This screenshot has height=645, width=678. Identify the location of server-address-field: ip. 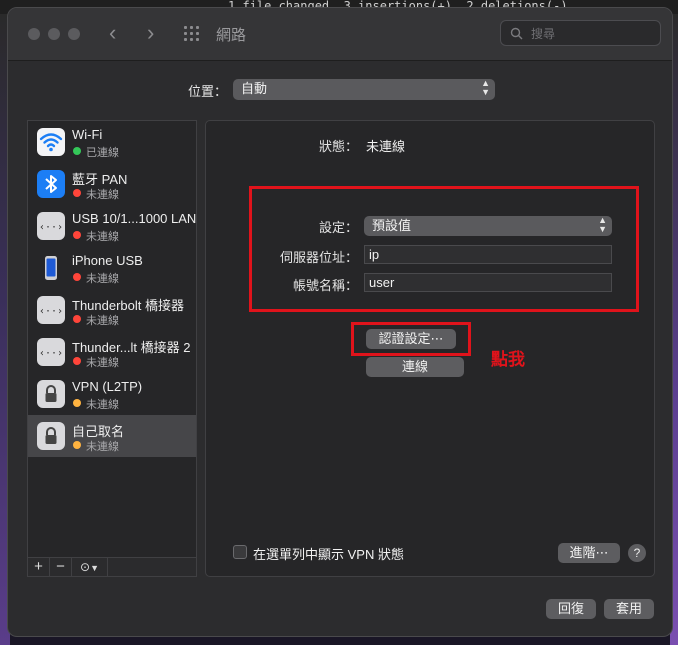
(488, 254).